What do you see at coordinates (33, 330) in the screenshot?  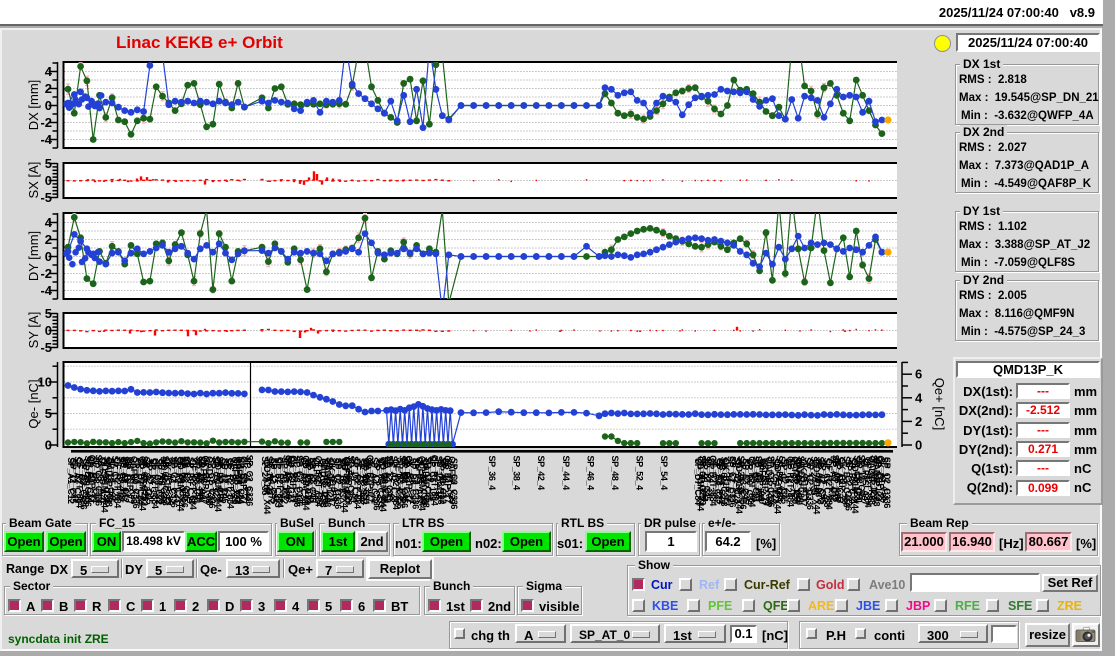 I see `svg-text: SY [A]` at bounding box center [33, 330].